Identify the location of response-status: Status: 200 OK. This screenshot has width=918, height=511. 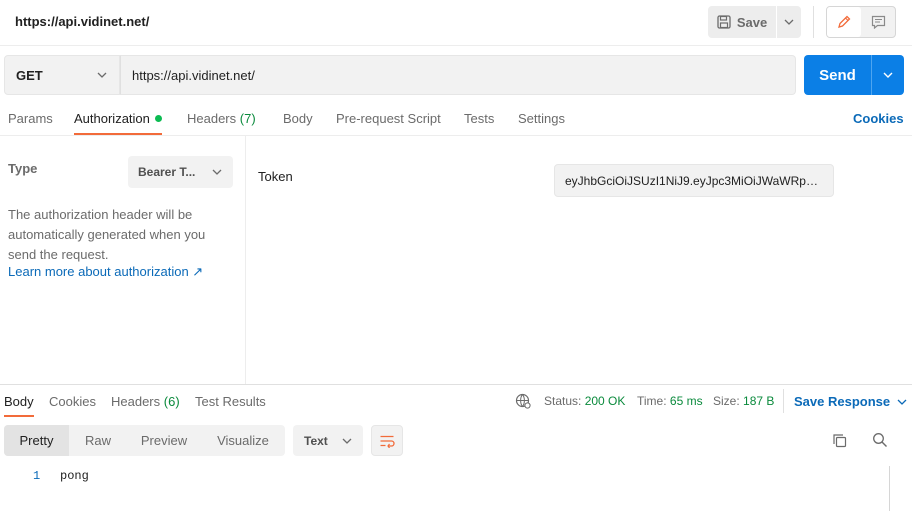
(584, 401).